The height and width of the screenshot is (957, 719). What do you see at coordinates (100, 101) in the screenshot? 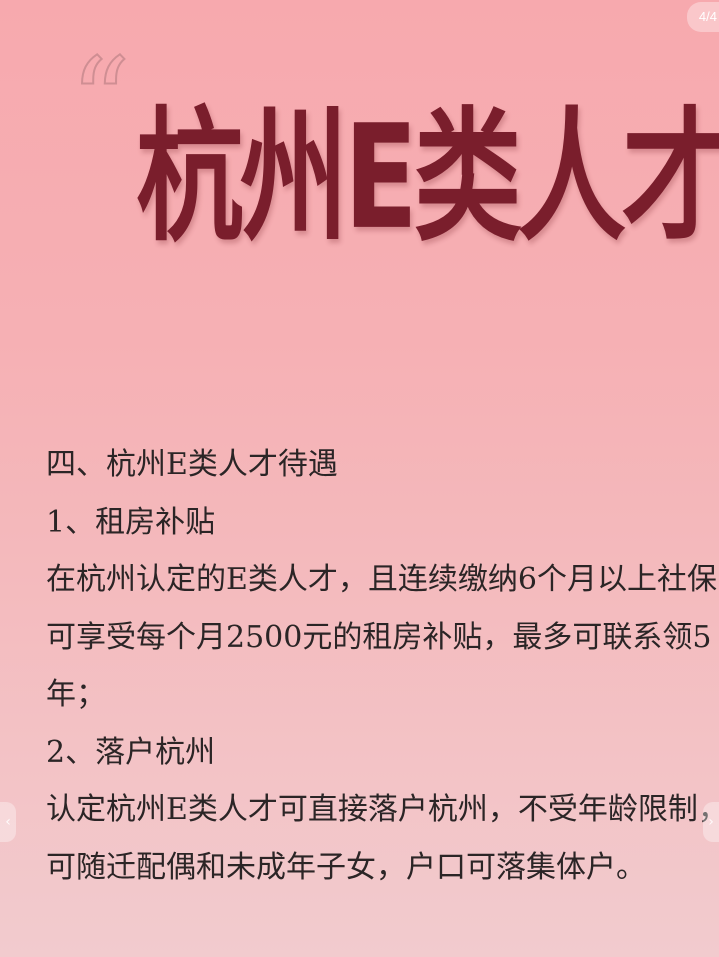
I see `quote-mark-icon: “` at bounding box center [100, 101].